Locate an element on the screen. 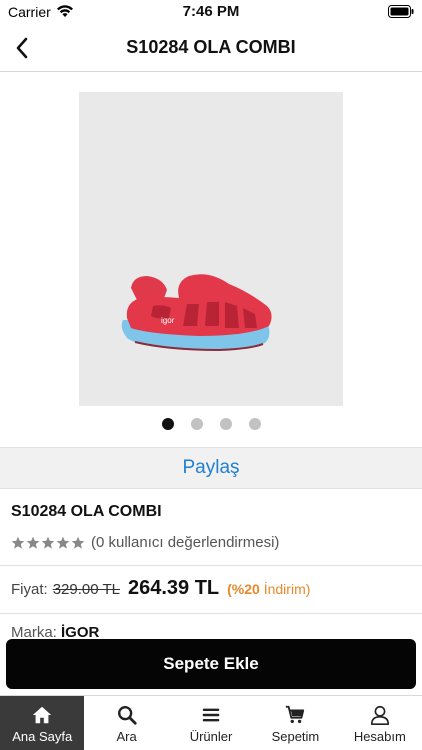 This screenshot has width=422, height=750. old-price: 329.00 TL is located at coordinates (86, 589).